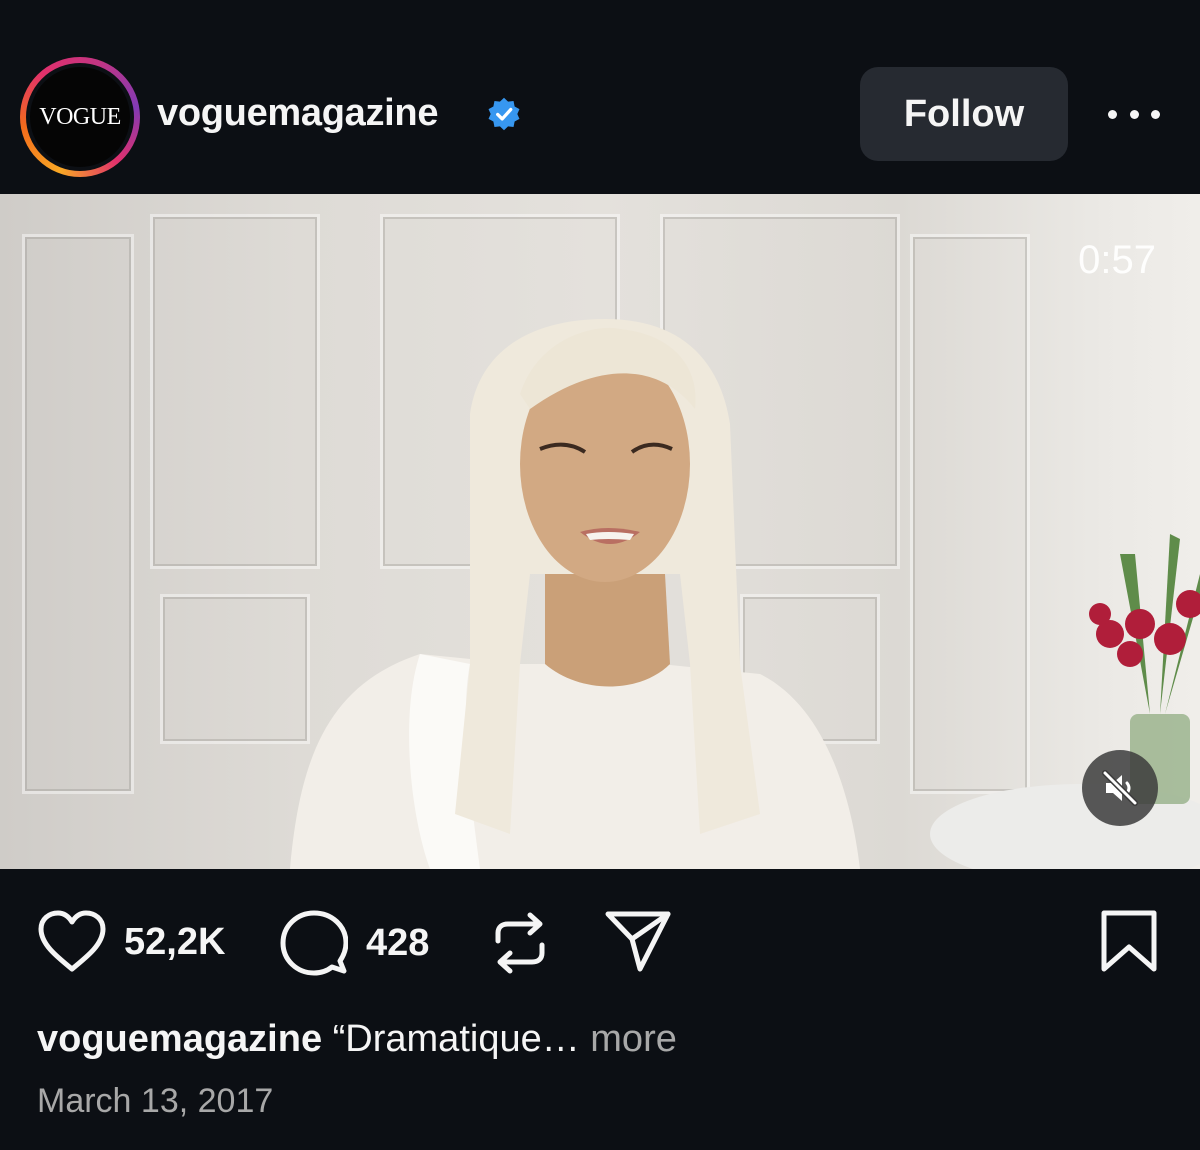 The image size is (1200, 1150). I want to click on comment-button: 428, so click(354, 943).